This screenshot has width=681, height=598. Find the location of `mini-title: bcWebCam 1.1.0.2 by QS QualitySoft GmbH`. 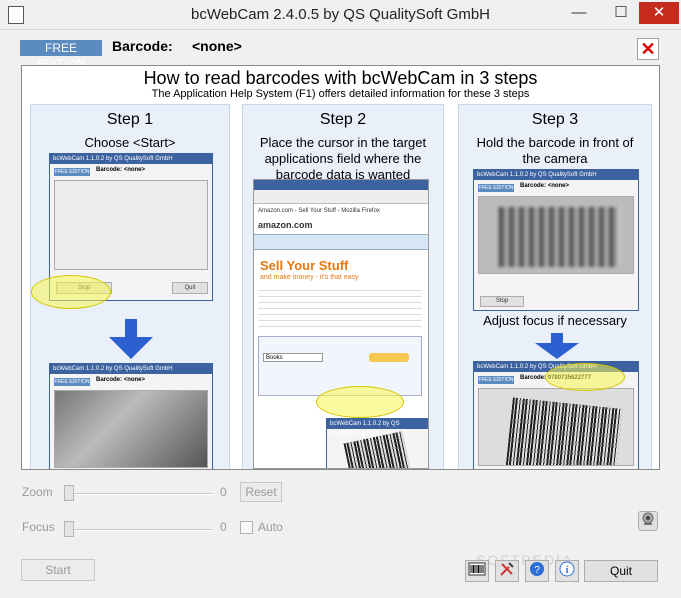

mini-title: bcWebCam 1.1.0.2 by QS QualitySoft GmbH is located at coordinates (131, 159).